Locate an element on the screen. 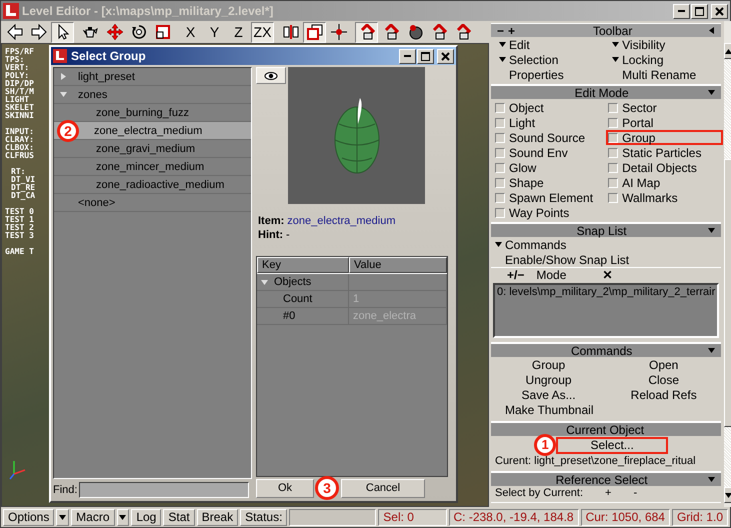  status-readout: Grid: 1.0 is located at coordinates (700, 517).